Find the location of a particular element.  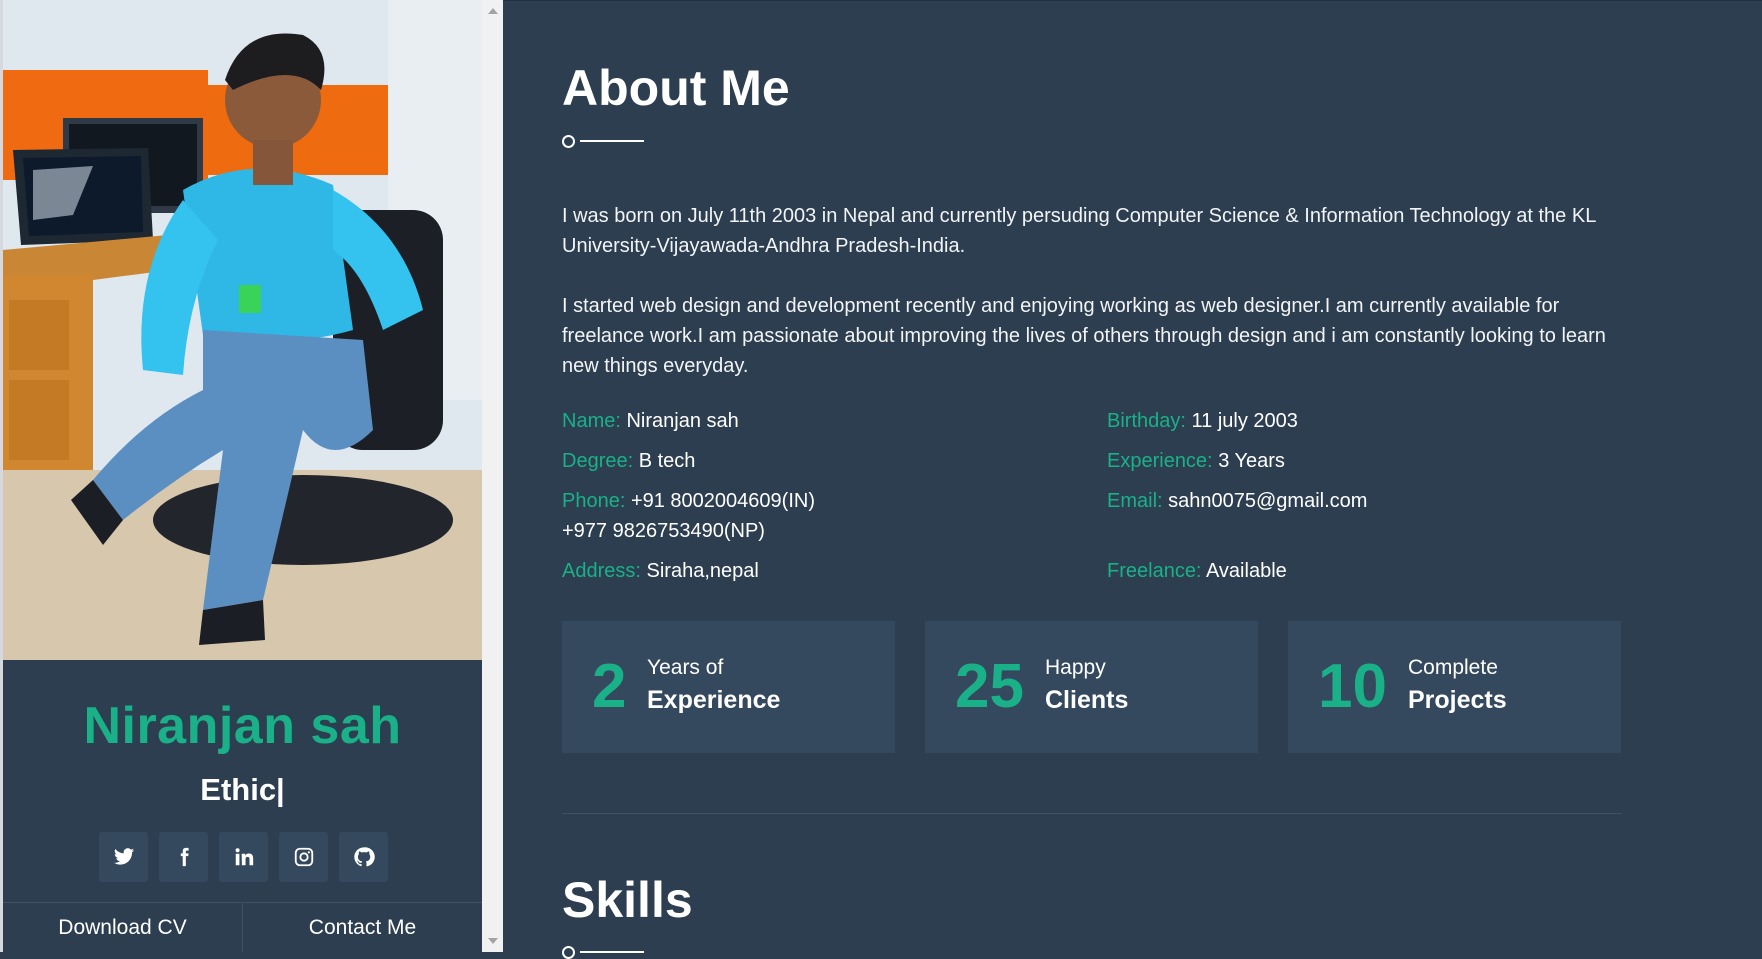

skills-title-divider is located at coordinates (603, 952).